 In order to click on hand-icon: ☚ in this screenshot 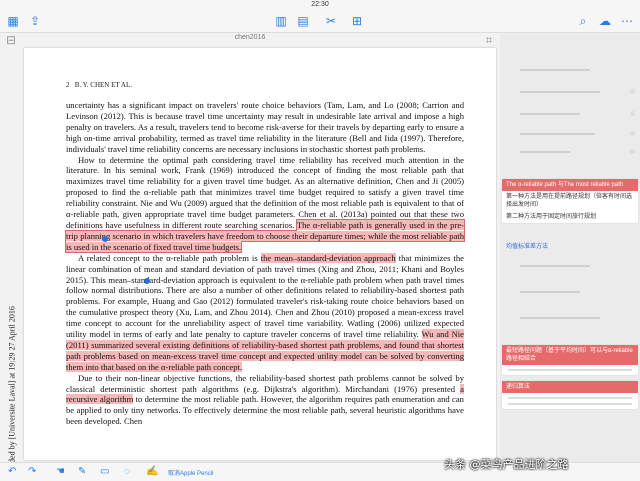, I will do `click(60, 472)`.